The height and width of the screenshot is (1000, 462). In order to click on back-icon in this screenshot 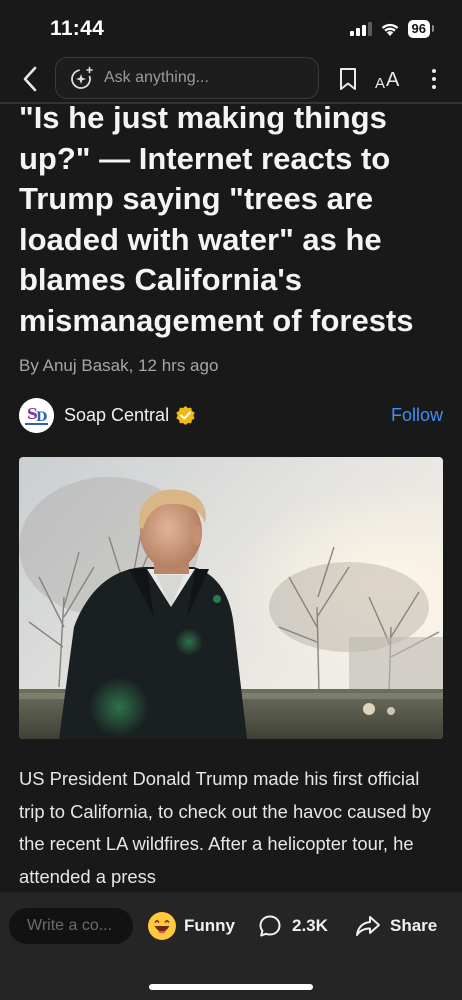, I will do `click(30, 79)`.